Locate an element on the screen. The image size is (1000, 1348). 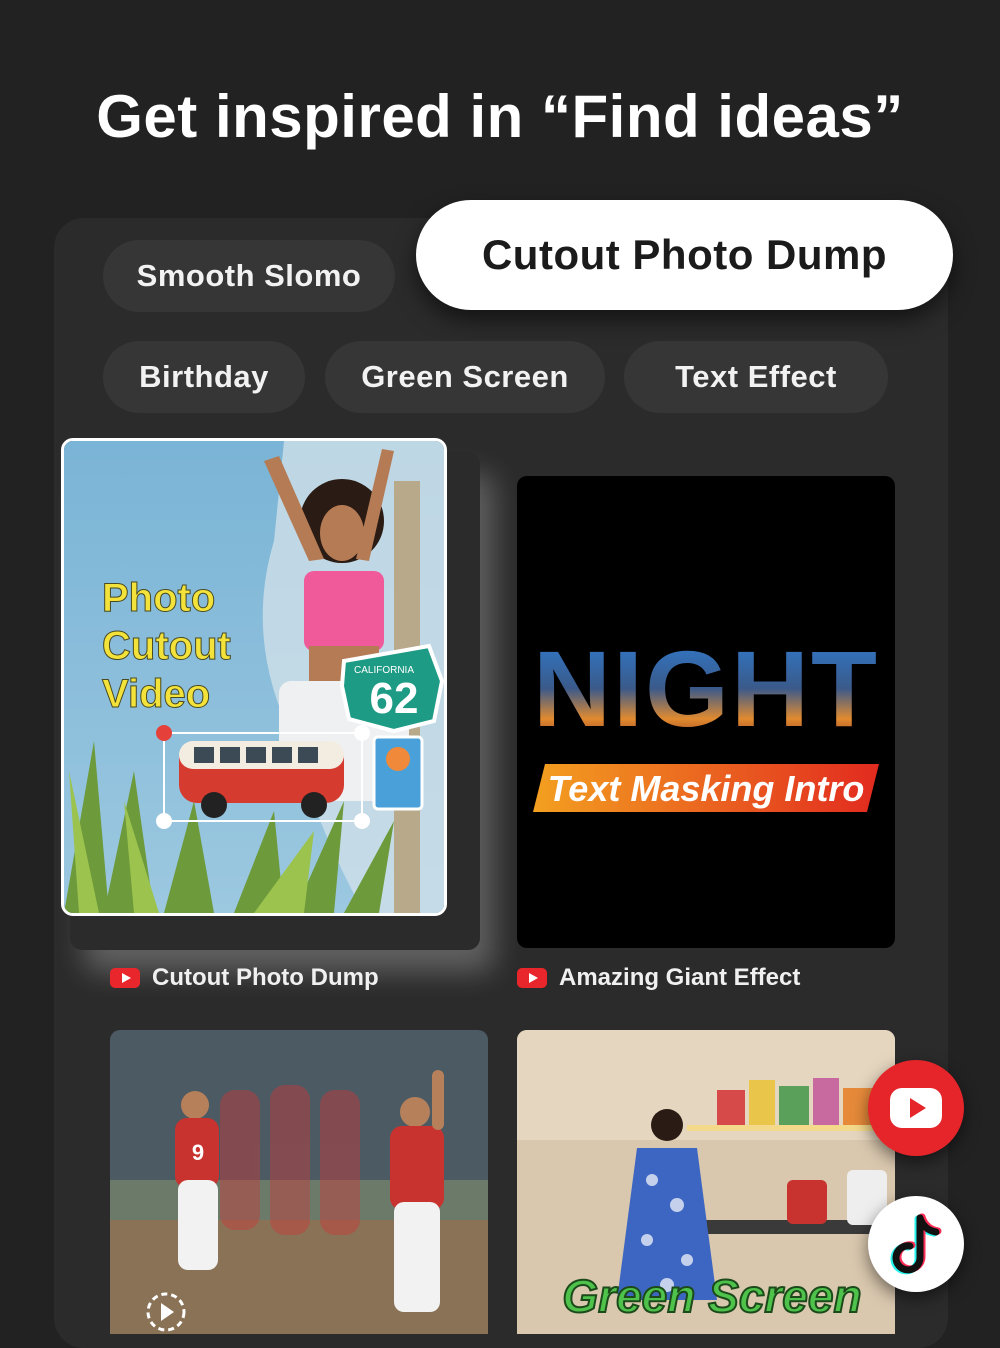
idea-card-green-screen: Green Screen is located at coordinates (706, 1182).